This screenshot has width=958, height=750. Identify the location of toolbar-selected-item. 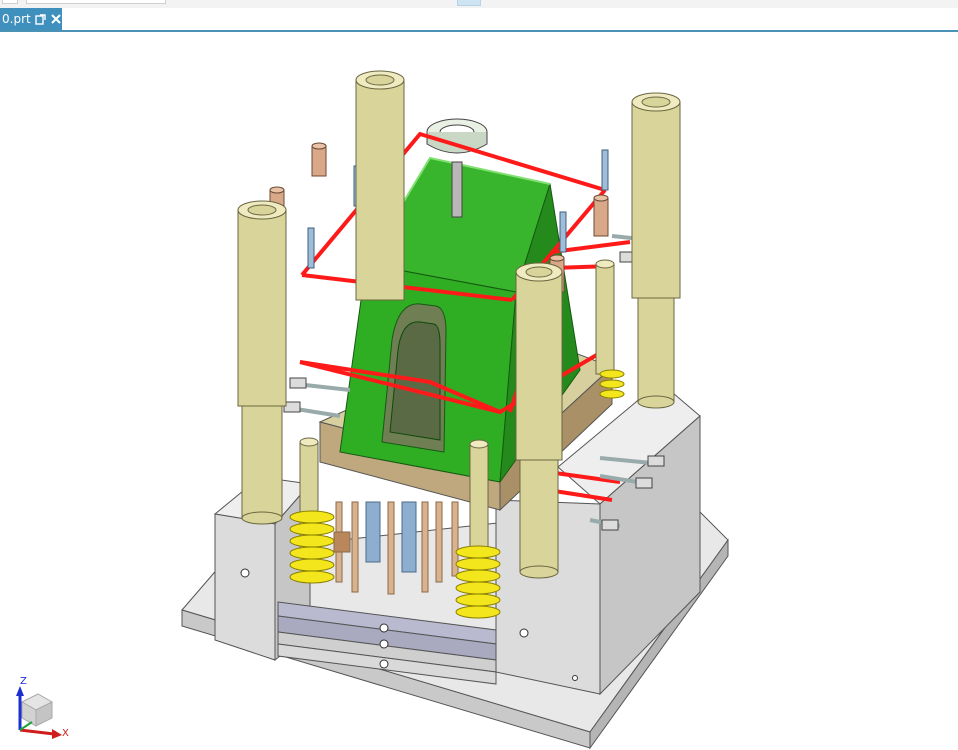
(469, 3).